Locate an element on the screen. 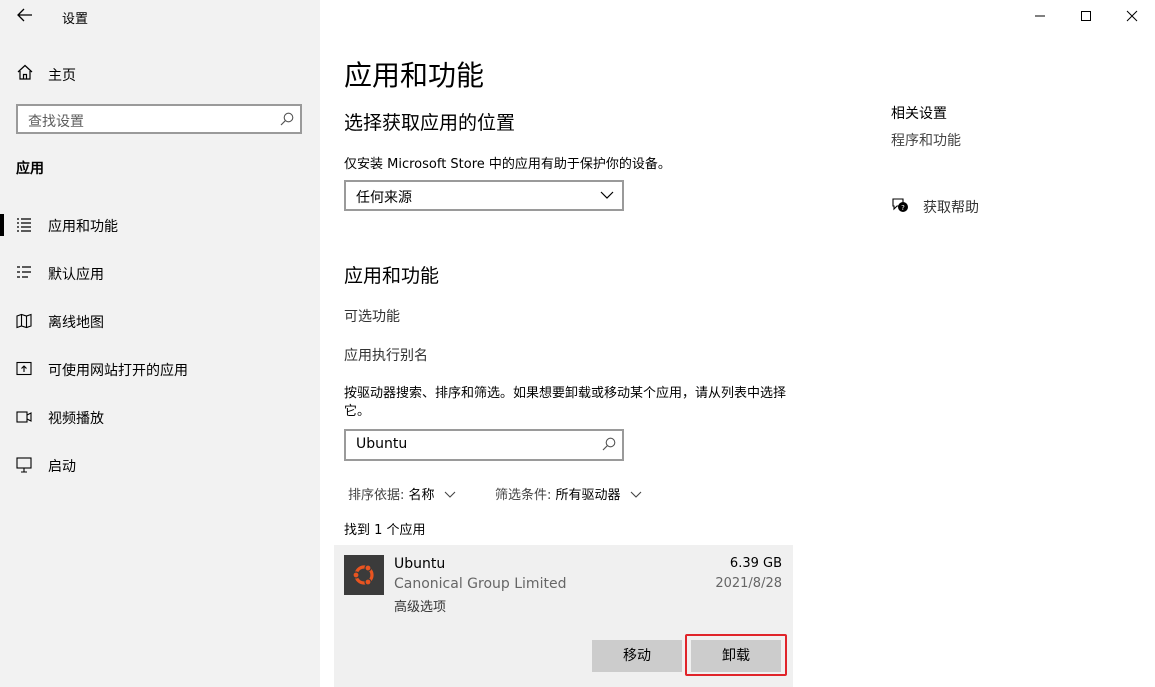 The image size is (1155, 687). found-count: 找到 1 个应用 is located at coordinates (385, 530).